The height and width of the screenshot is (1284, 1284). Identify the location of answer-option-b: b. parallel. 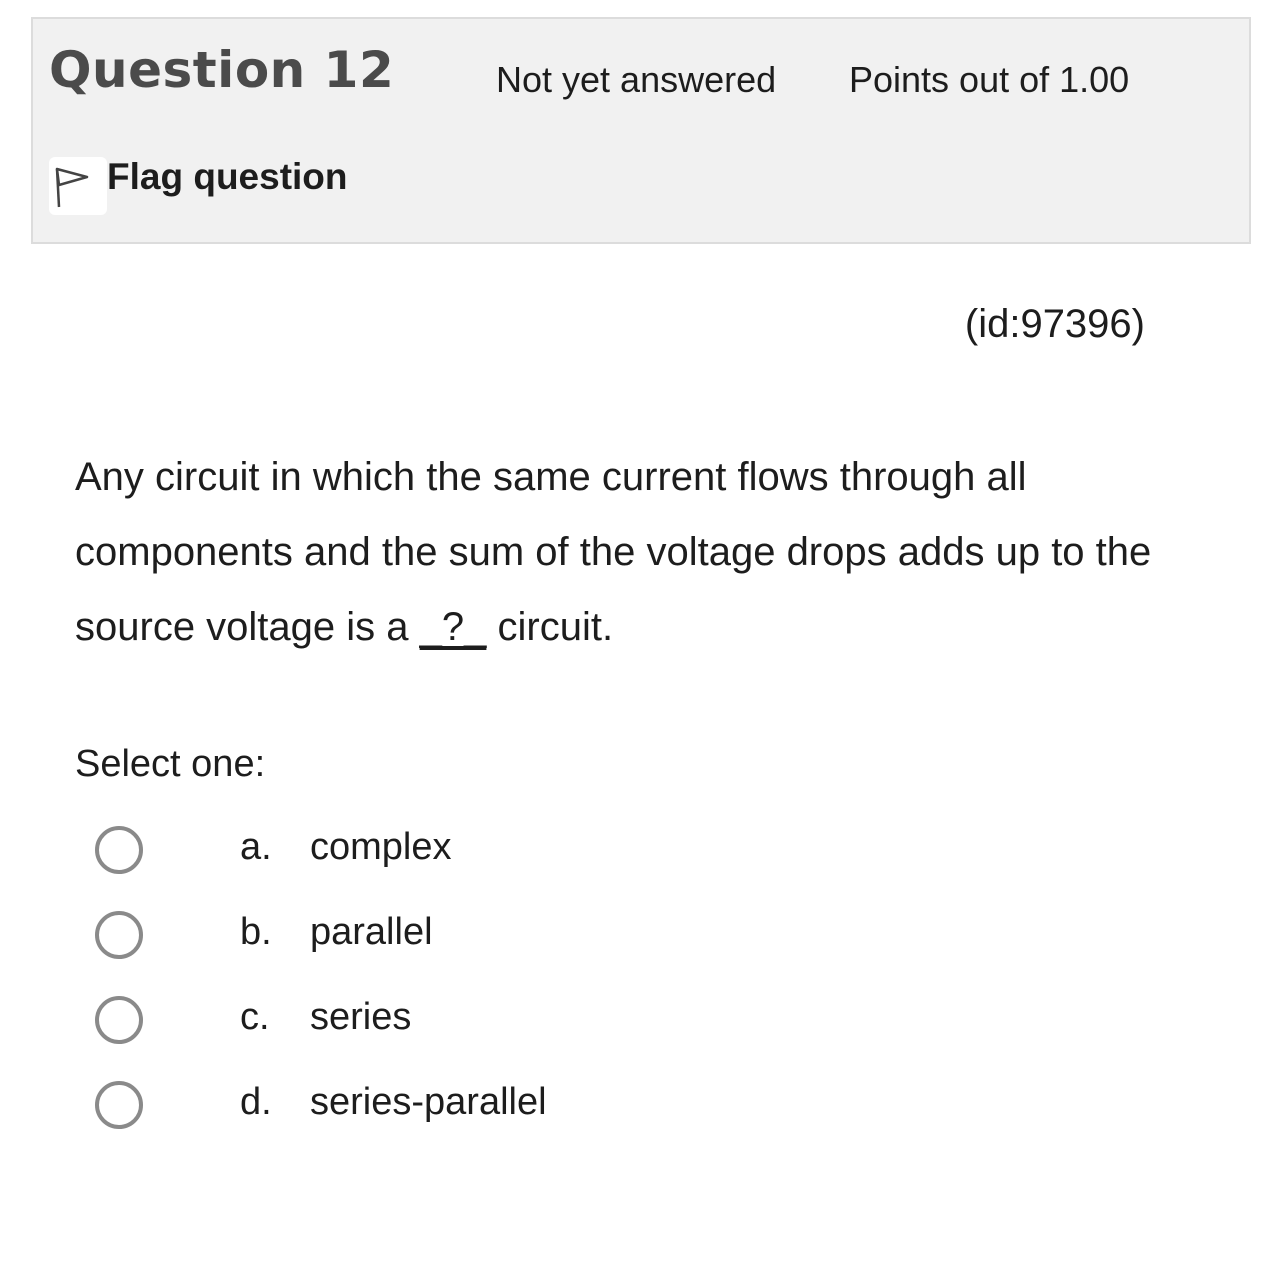
(350, 935).